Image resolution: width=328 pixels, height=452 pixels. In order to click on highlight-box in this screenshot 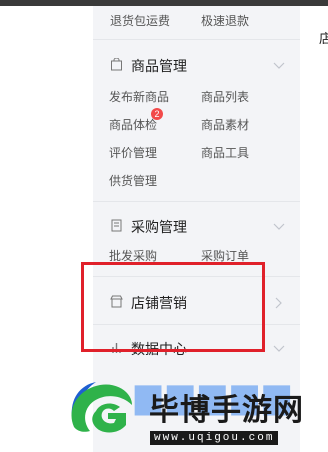, I will do `click(173, 307)`.